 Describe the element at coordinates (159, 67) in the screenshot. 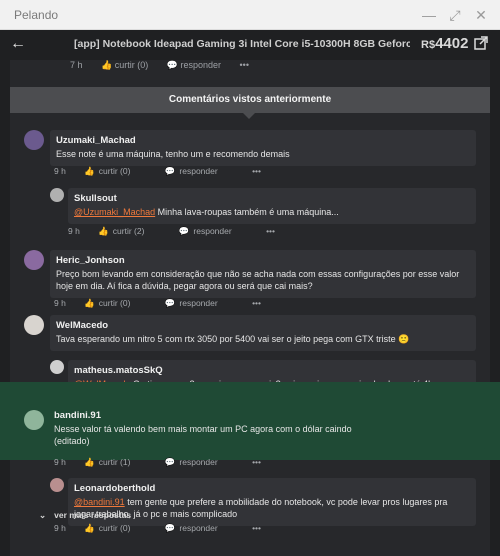

I see `top-comment-actions: 7 h 👍 curtir (0) 💬 responder •••` at that location.